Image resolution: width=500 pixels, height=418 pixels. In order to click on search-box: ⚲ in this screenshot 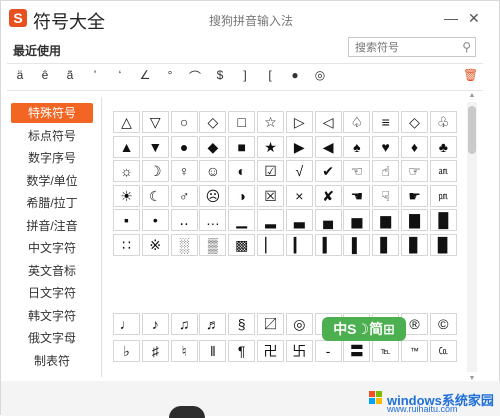, I will do `click(412, 47)`.